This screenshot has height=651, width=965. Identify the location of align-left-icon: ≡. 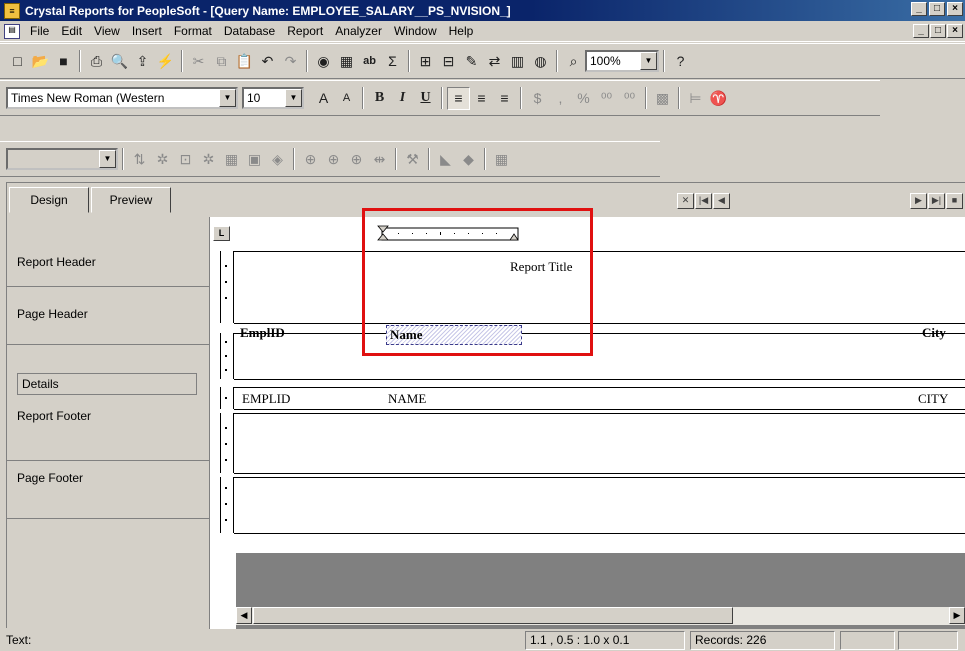
(458, 98).